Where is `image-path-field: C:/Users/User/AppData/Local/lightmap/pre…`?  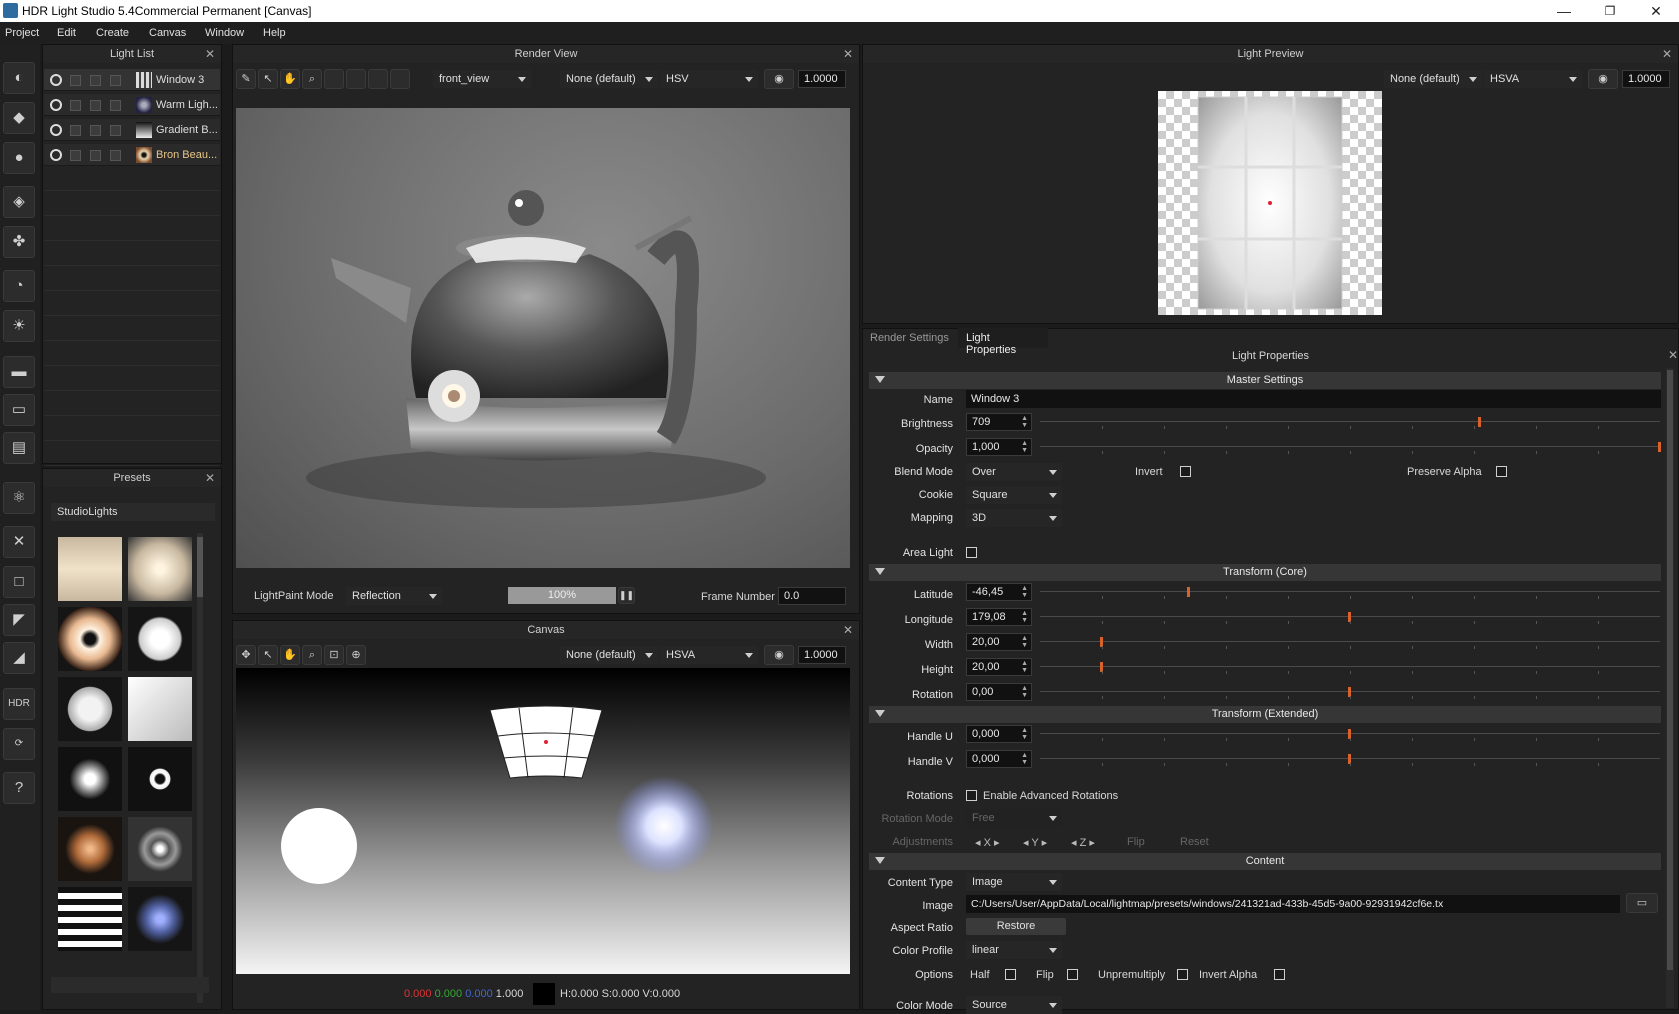
image-path-field: C:/Users/User/AppData/Local/lightmap/pre… is located at coordinates (1293, 904).